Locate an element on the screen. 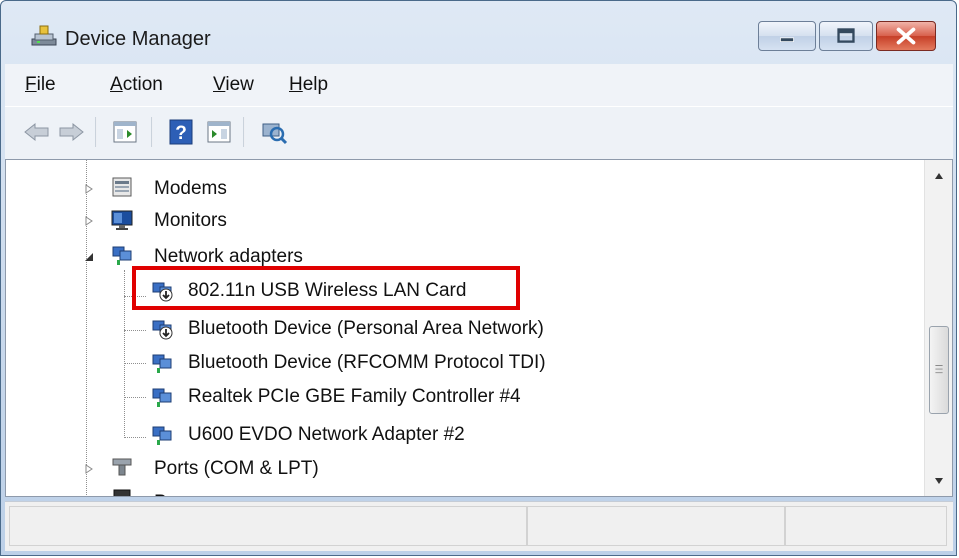 This screenshot has height=558, width=959. scroll-up-button is located at coordinates (938, 175).